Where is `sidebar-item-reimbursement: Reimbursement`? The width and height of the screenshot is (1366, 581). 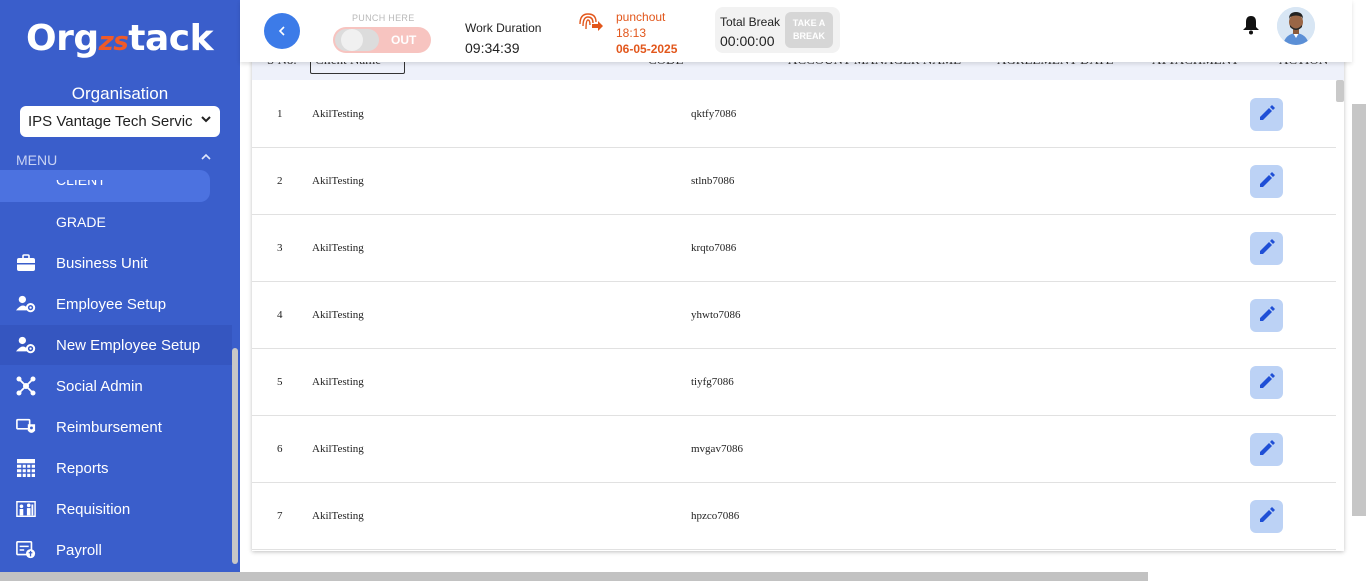
sidebar-item-reimbursement: Reimbursement is located at coordinates (116, 427).